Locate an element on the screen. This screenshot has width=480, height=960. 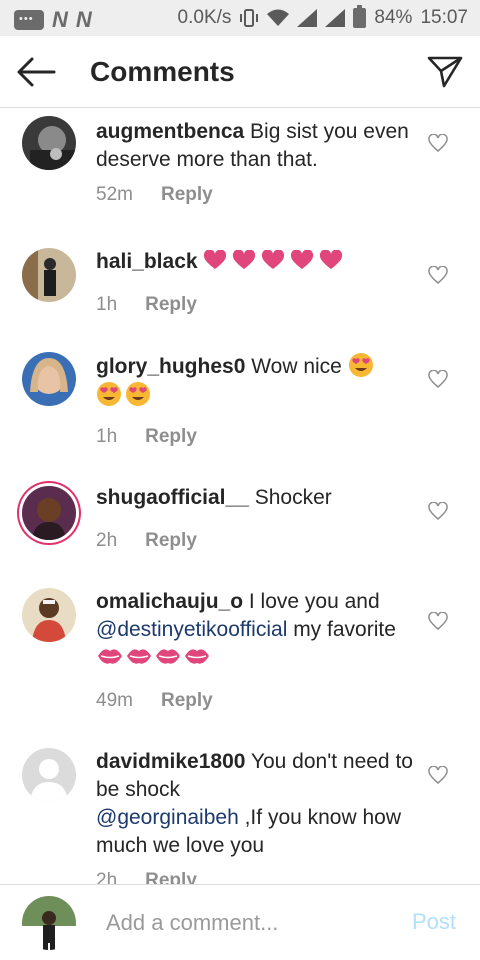
comment-time: 49m is located at coordinates (114, 700).